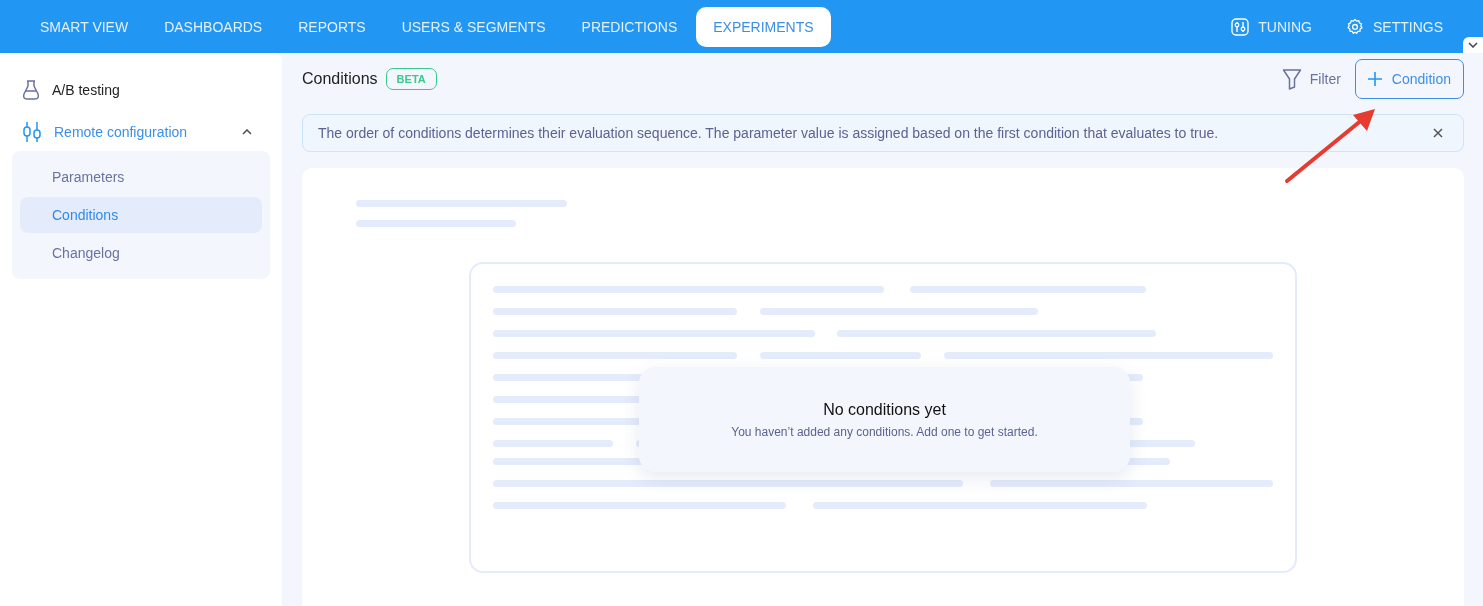 The height and width of the screenshot is (606, 1483). I want to click on plus-icon, so click(1374, 78).